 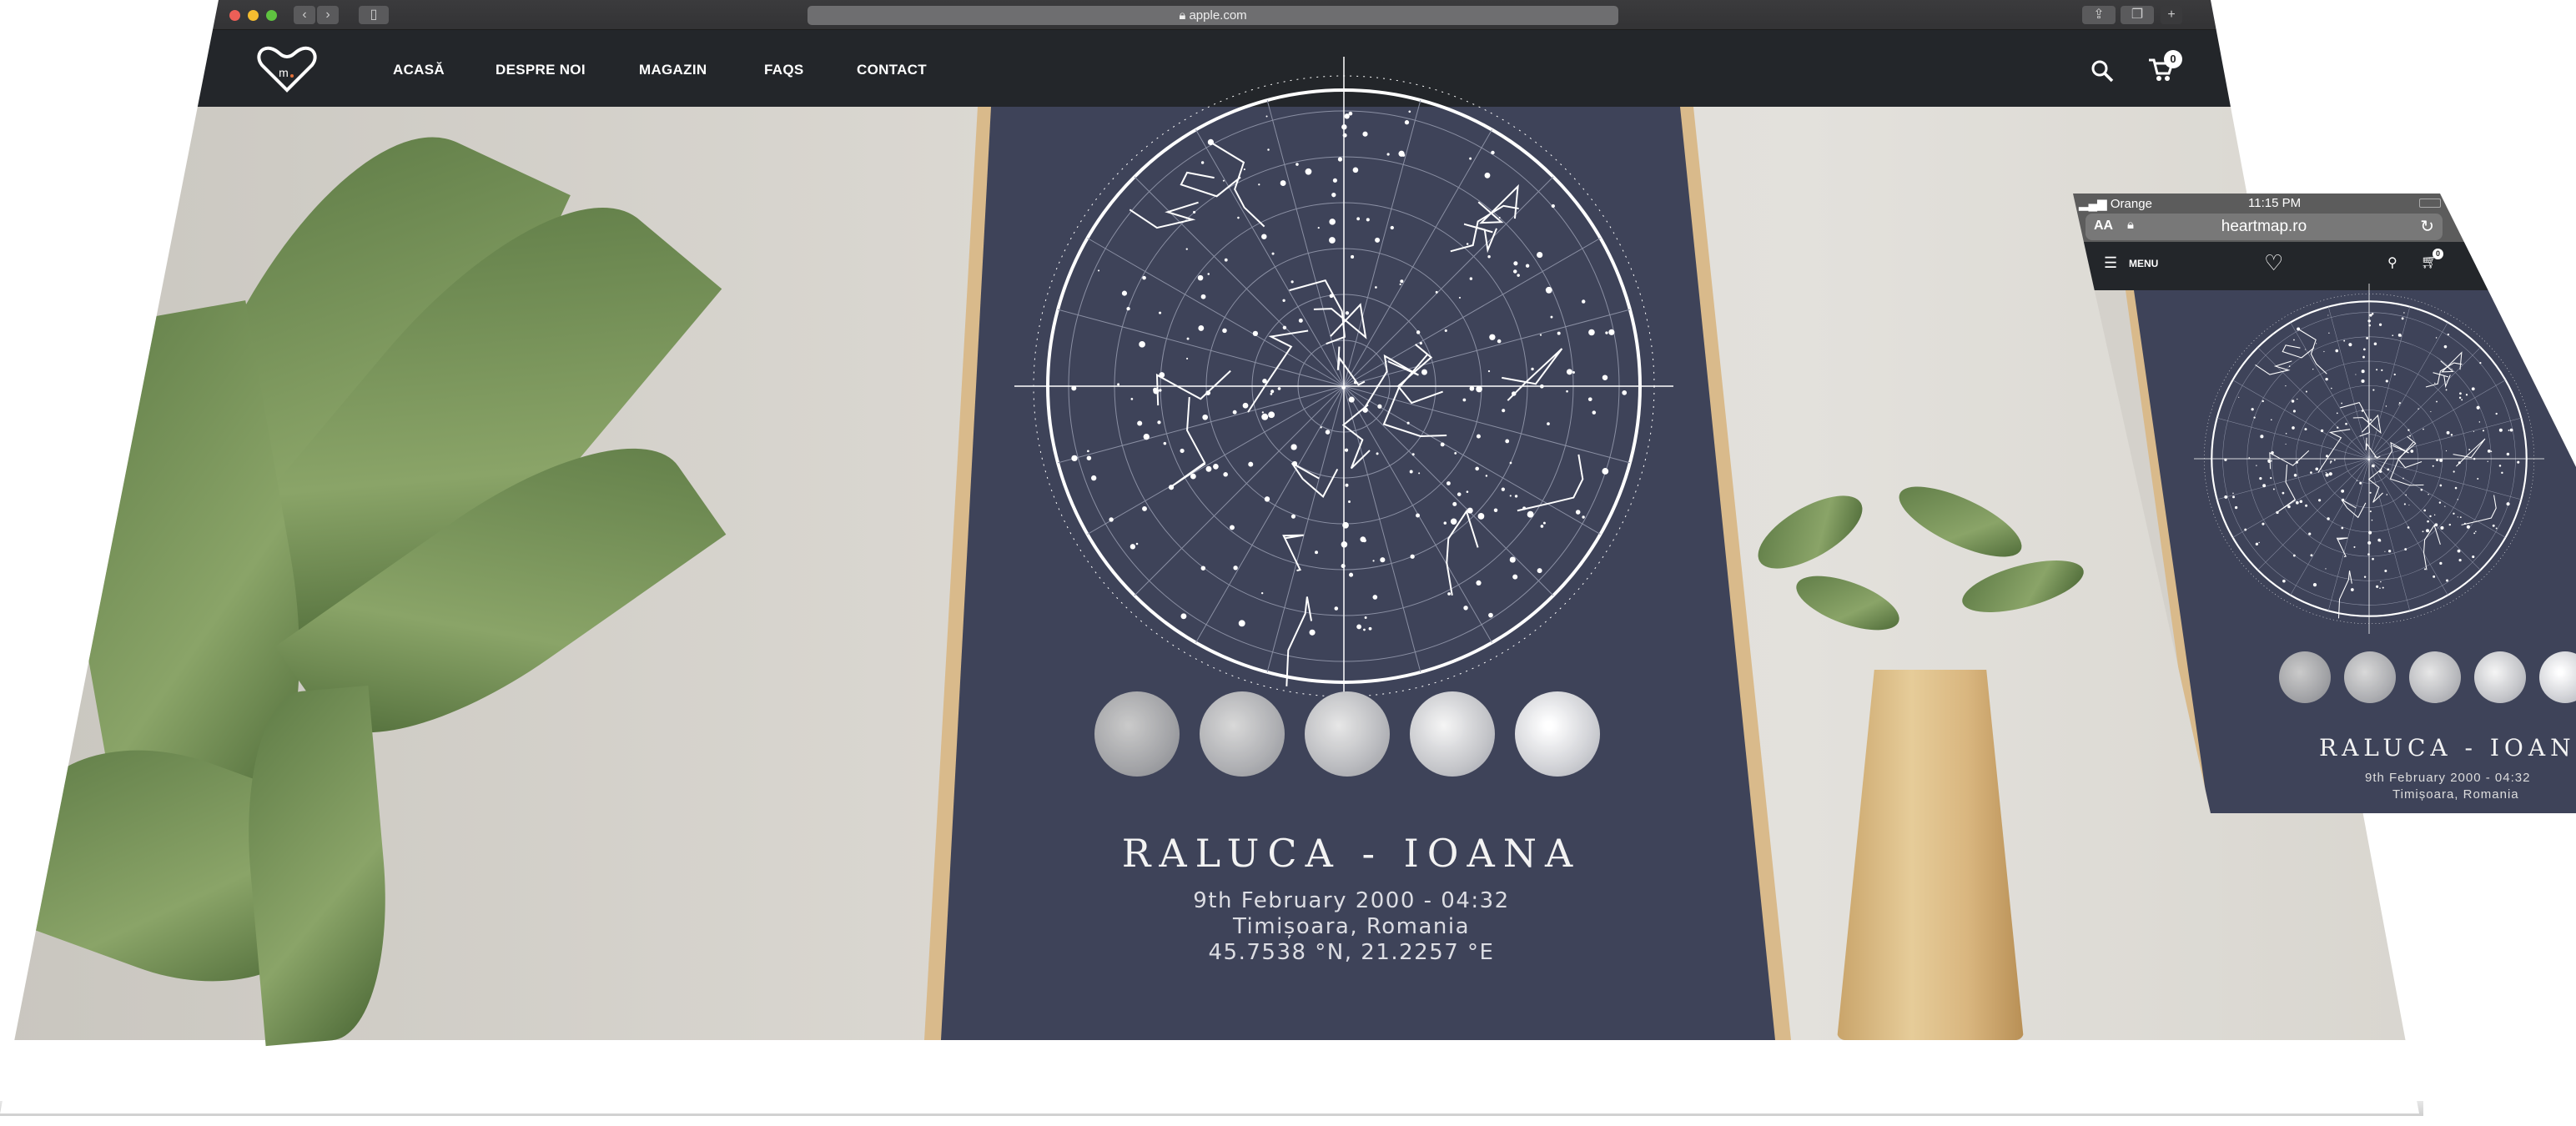 I want to click on share-icon: ⇪, so click(x=2099, y=15).